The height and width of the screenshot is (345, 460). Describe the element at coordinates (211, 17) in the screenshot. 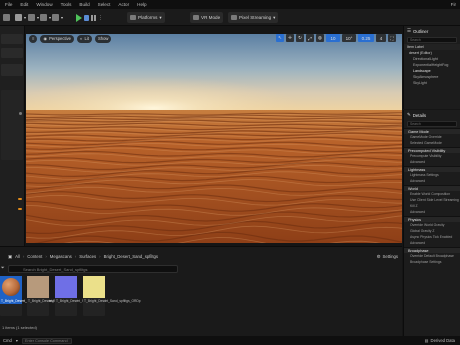

I see `vr-mode-label: VR Mode` at that location.